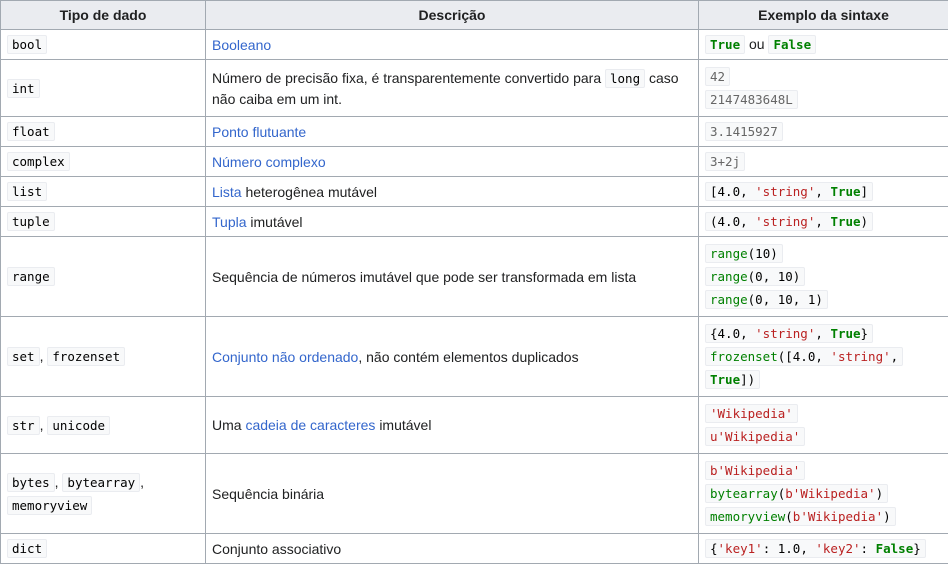  What do you see at coordinates (86, 356) in the screenshot?
I see `type-code: frozenset` at bounding box center [86, 356].